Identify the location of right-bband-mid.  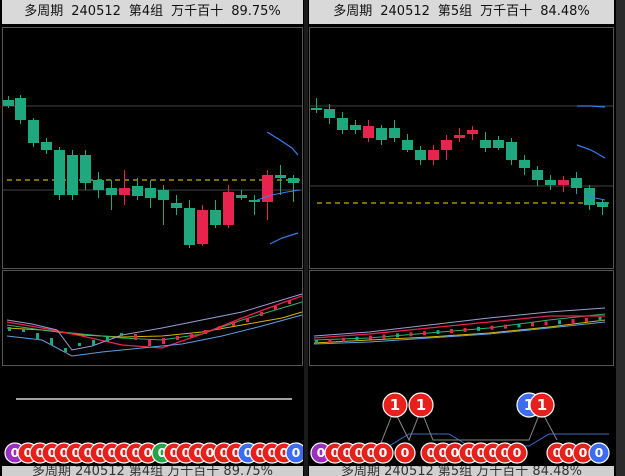
(591, 151).